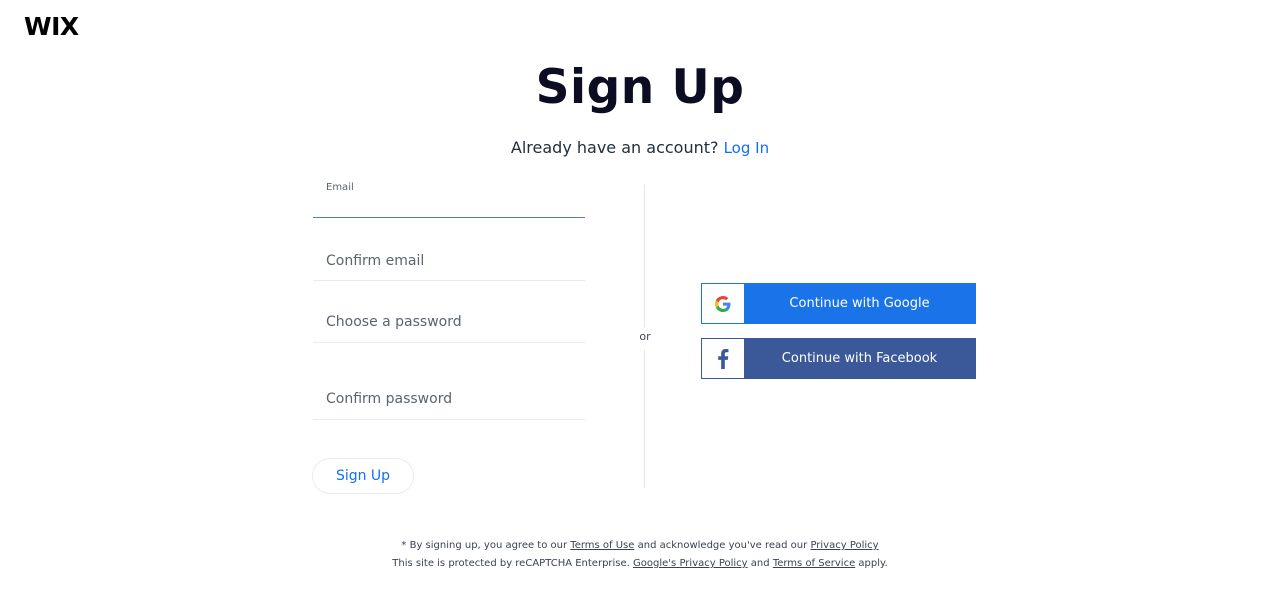 This screenshot has width=1280, height=594. I want to click on facebook-button-label: Continue with Facebook, so click(859, 358).